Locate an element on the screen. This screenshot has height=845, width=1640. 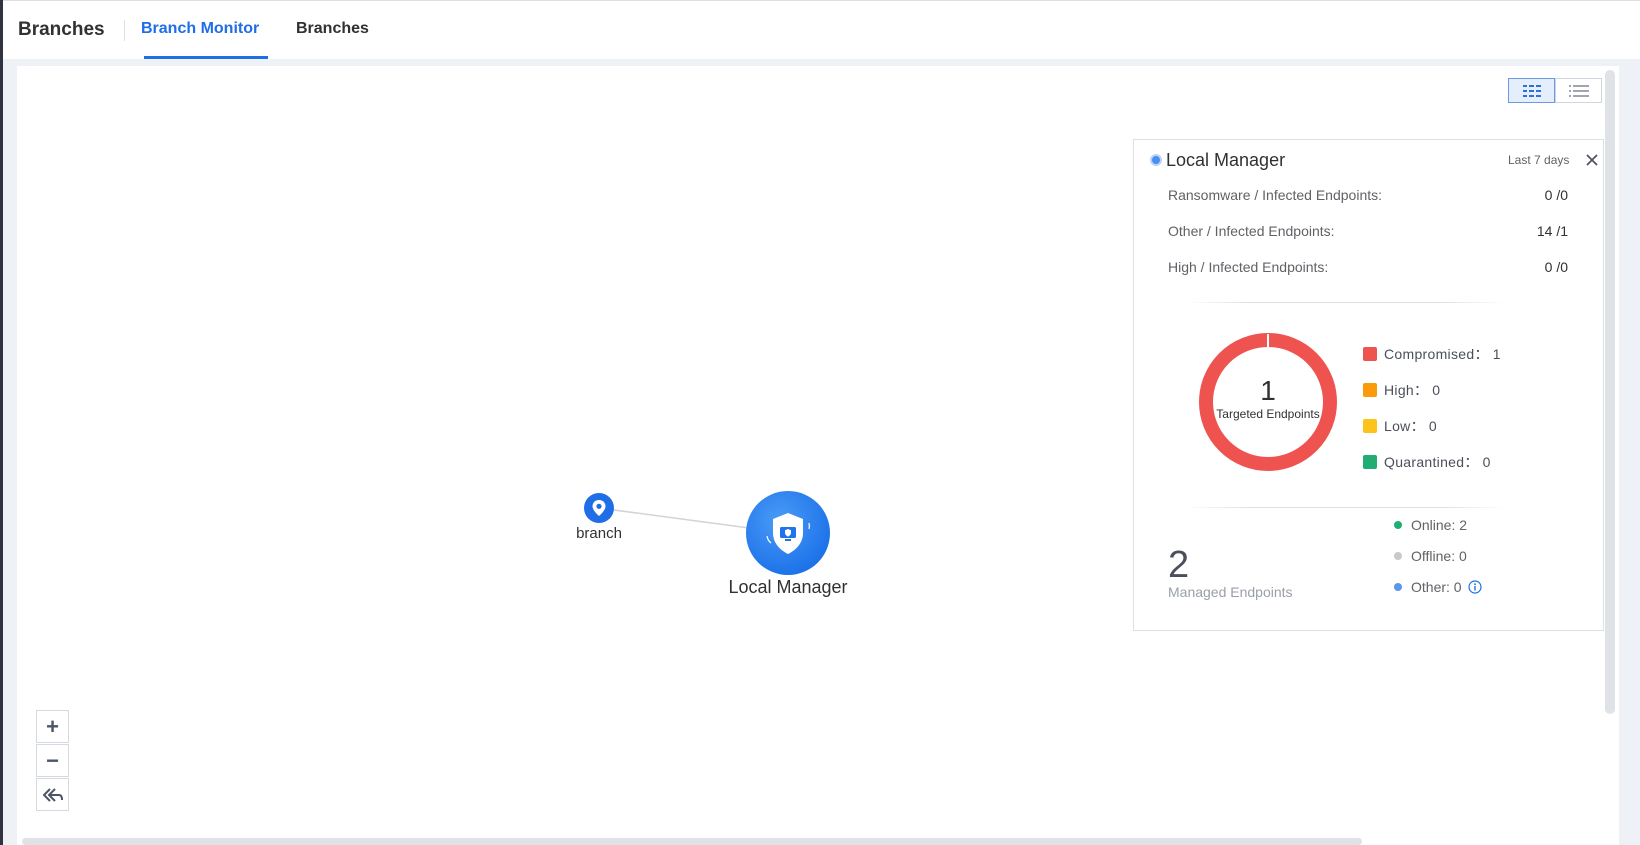
legend-value: 1 is located at coordinates (1496, 354).